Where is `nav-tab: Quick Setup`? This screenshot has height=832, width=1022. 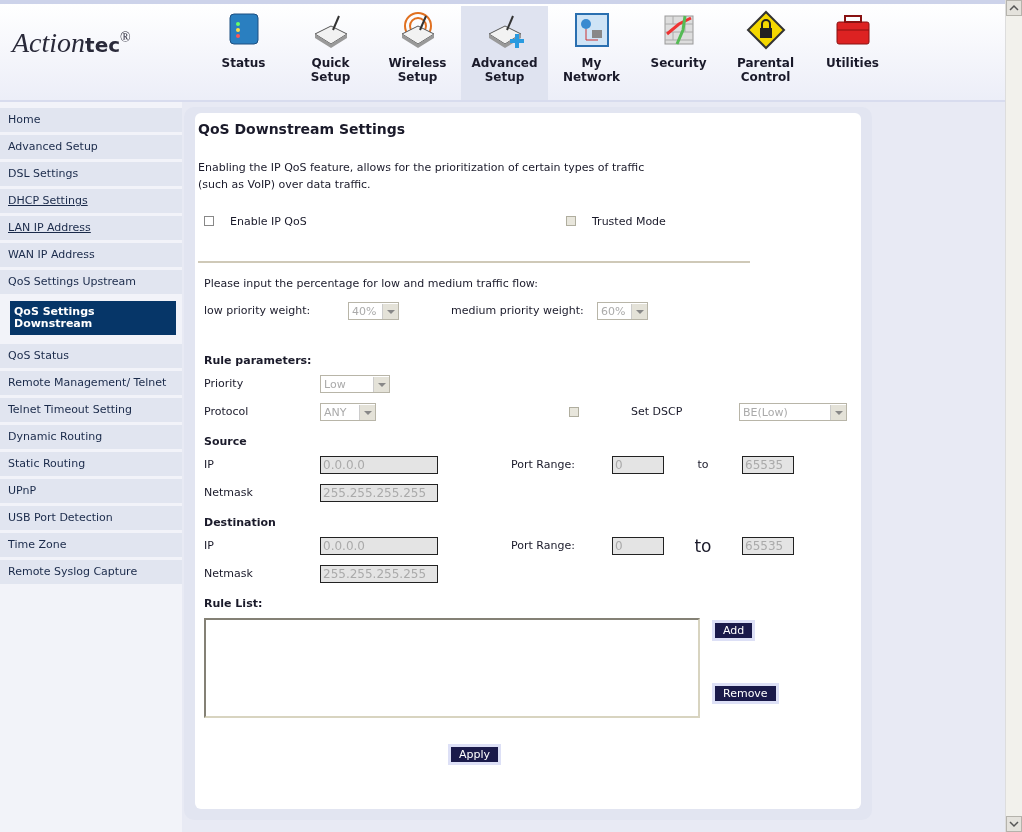
nav-tab: Quick Setup is located at coordinates (330, 53).